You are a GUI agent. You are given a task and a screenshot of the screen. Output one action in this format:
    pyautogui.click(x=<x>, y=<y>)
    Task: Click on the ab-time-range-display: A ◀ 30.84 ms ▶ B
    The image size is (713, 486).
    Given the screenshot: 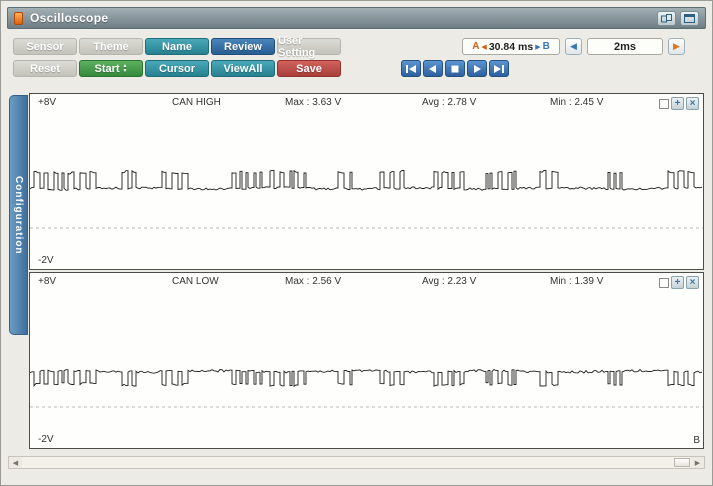 What is the action you would take?
    pyautogui.click(x=511, y=46)
    